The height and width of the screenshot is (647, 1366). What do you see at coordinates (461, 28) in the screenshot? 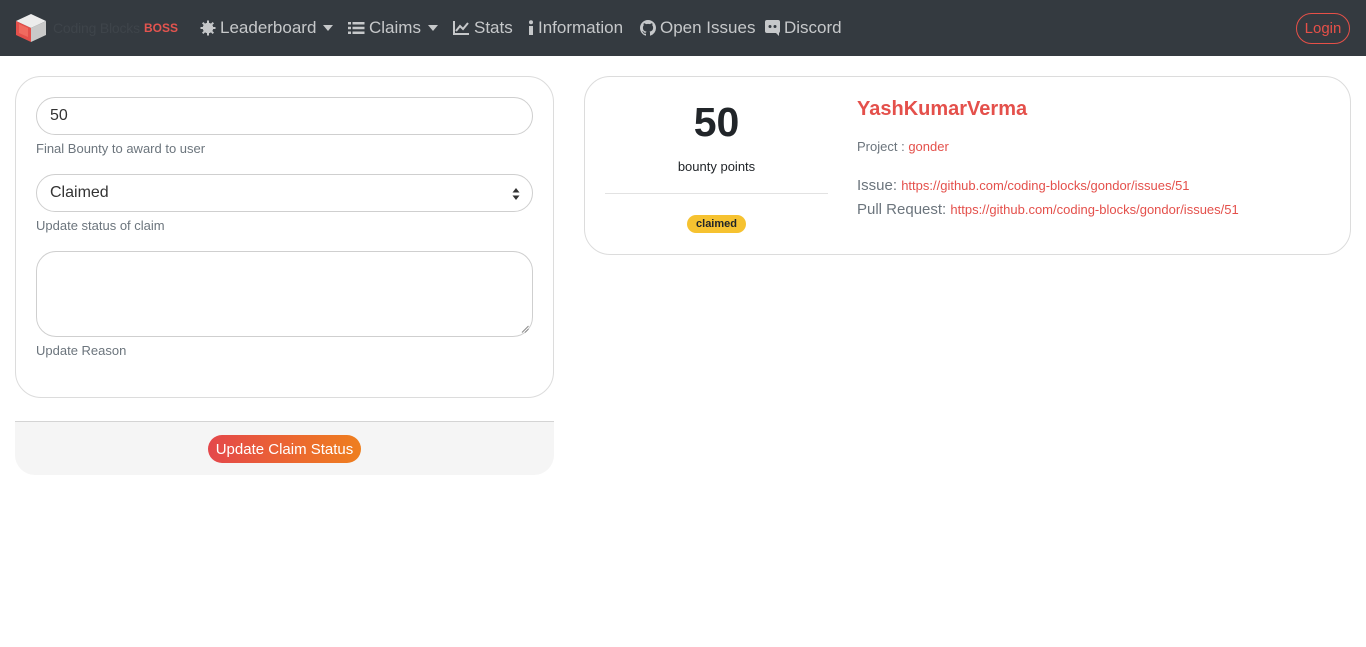
I see `chart-line-icon` at bounding box center [461, 28].